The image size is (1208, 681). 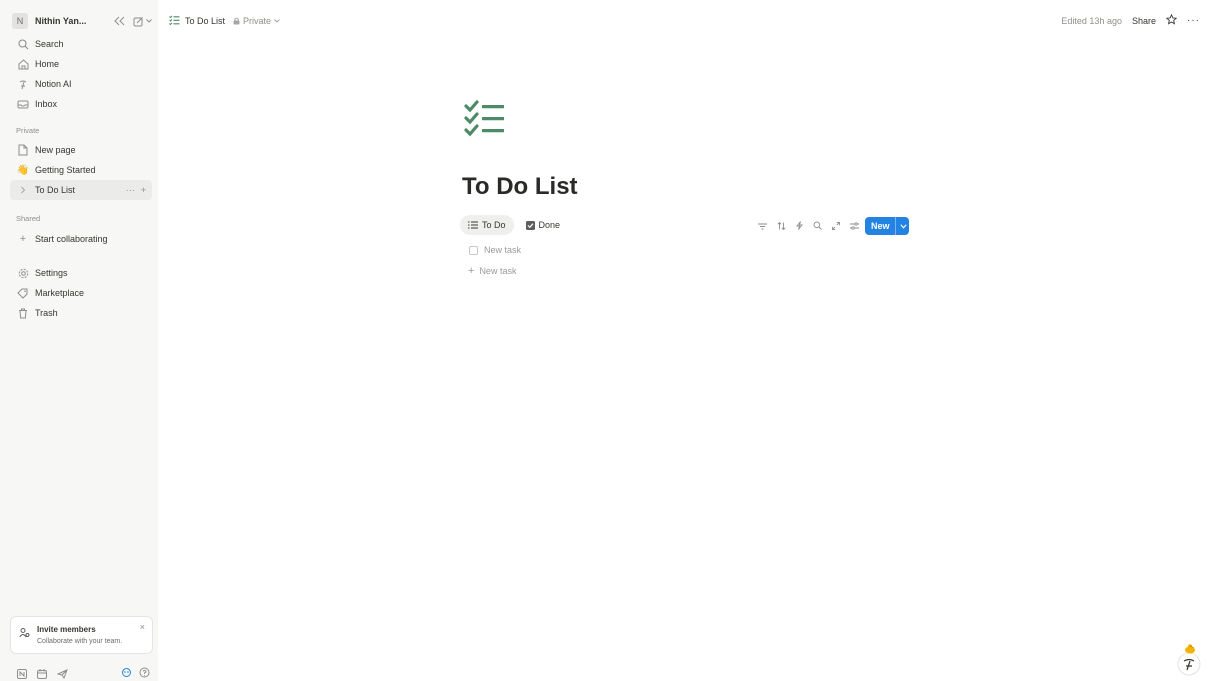 I want to click on automation-lightning-icon, so click(x=799, y=226).